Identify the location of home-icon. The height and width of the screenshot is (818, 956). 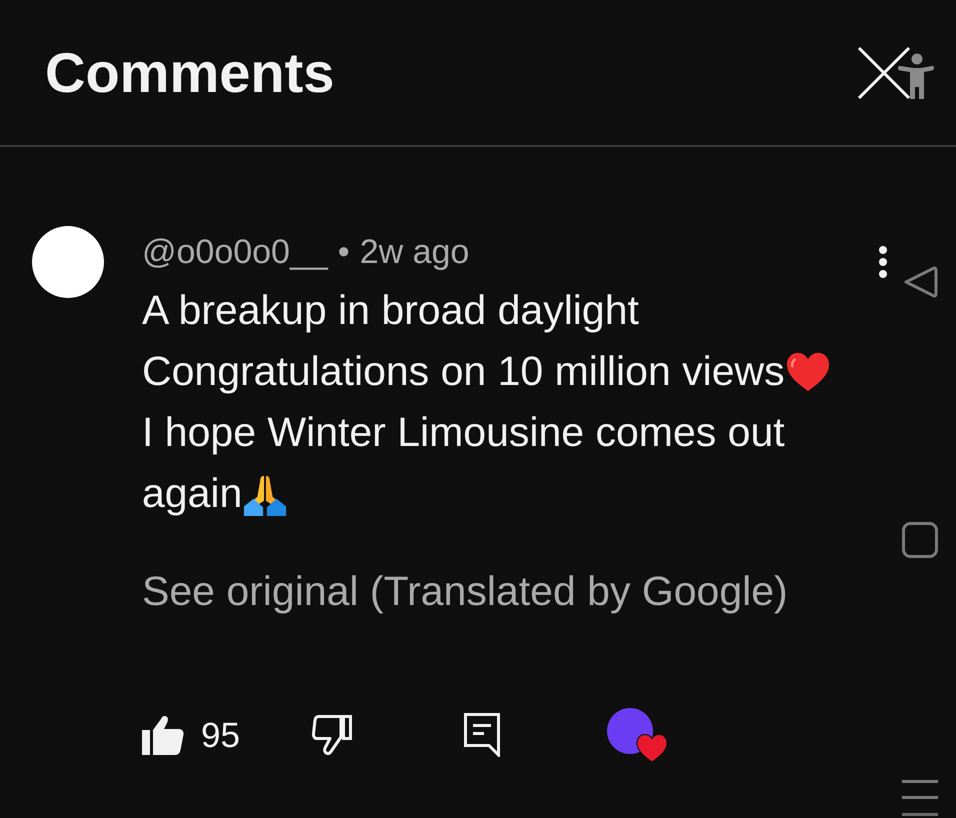
(920, 540).